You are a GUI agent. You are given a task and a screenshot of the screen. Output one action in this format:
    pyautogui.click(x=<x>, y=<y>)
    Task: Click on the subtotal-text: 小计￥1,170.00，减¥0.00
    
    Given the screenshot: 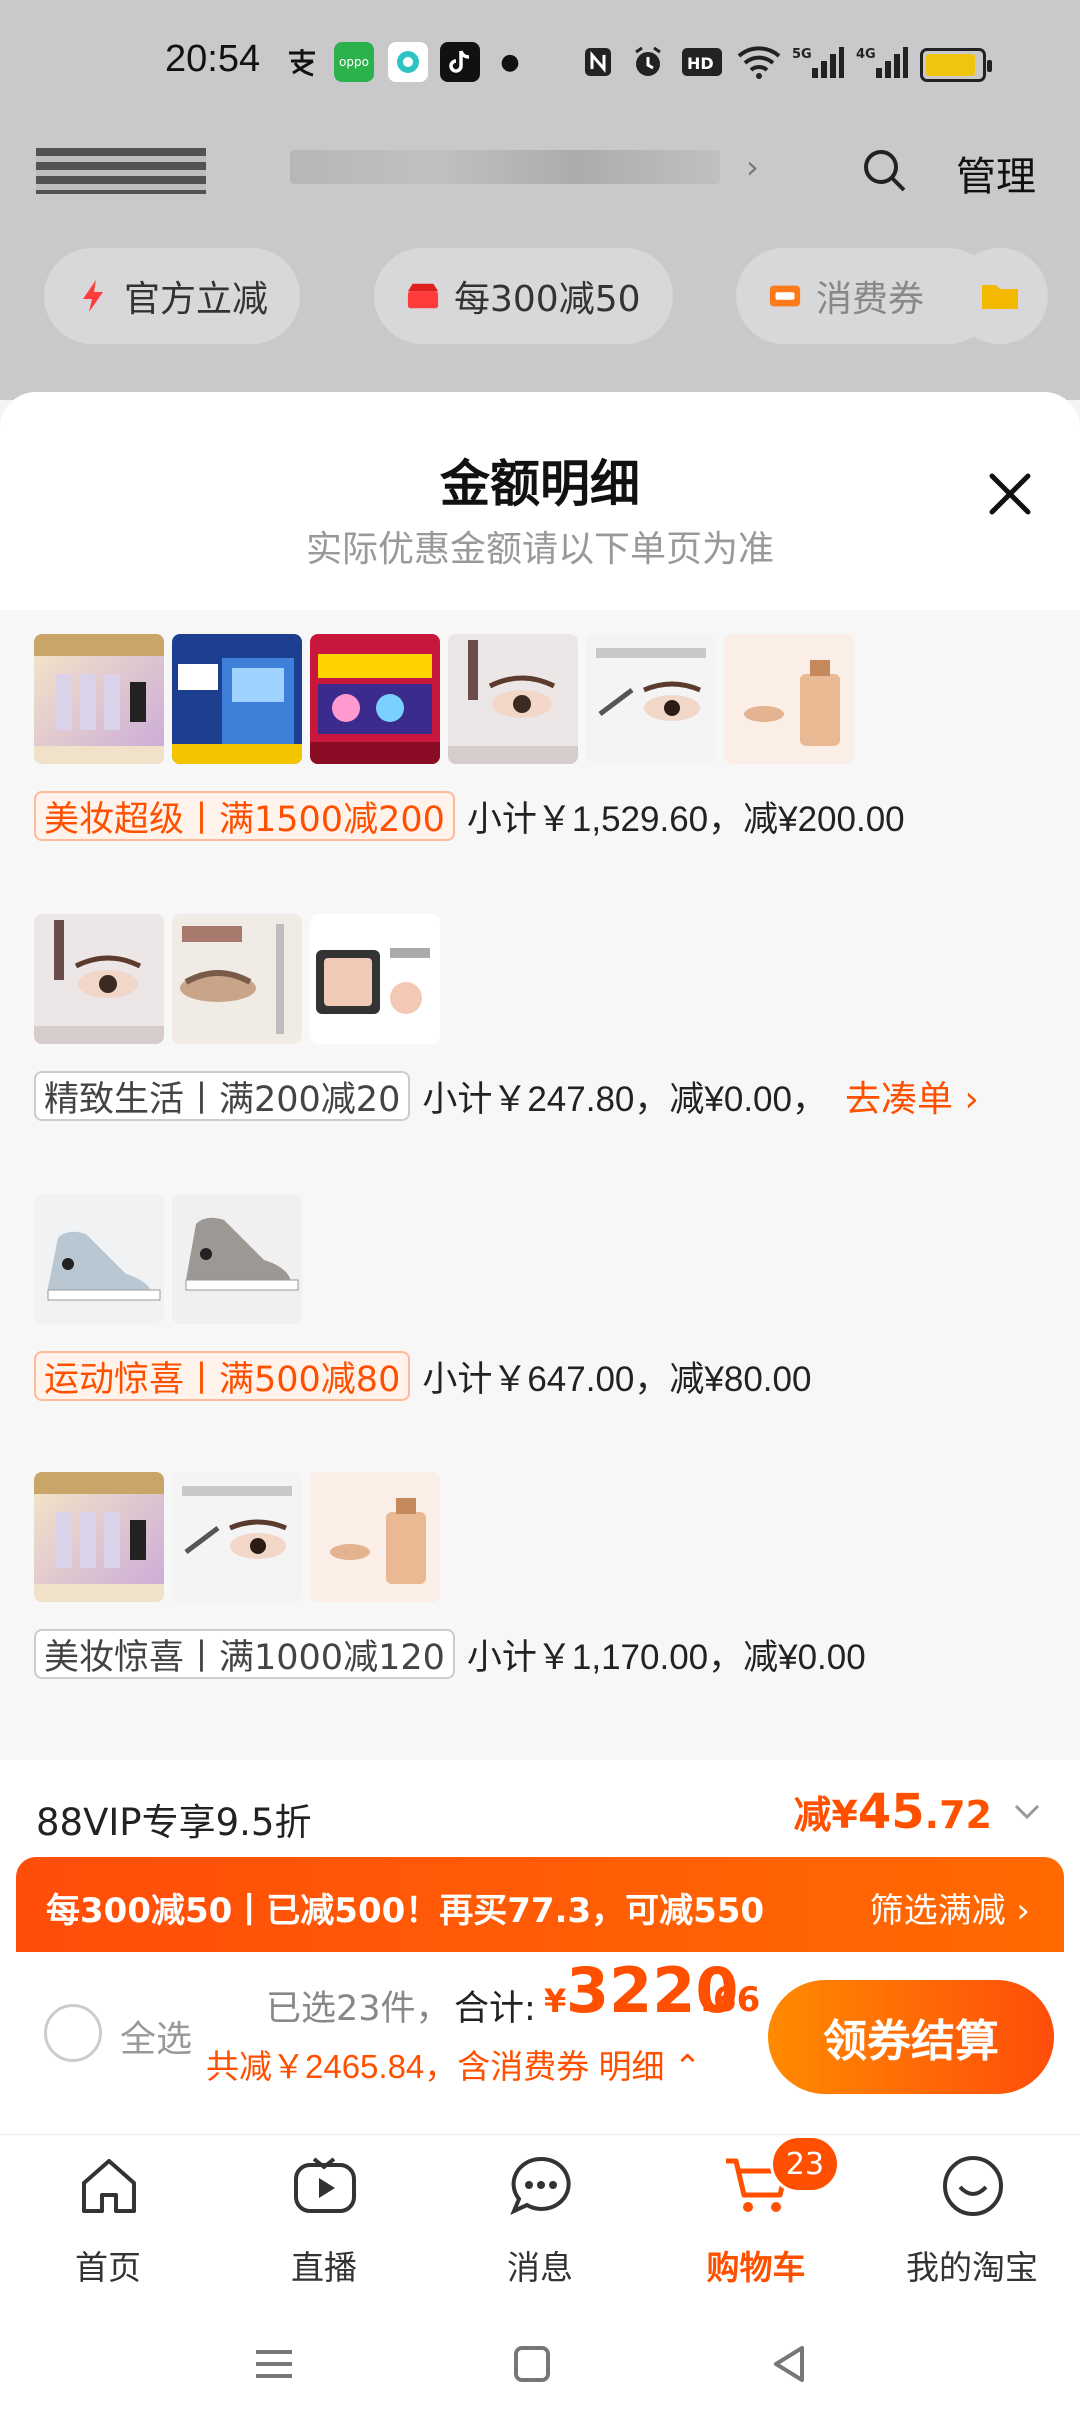 What is the action you would take?
    pyautogui.click(x=666, y=1657)
    